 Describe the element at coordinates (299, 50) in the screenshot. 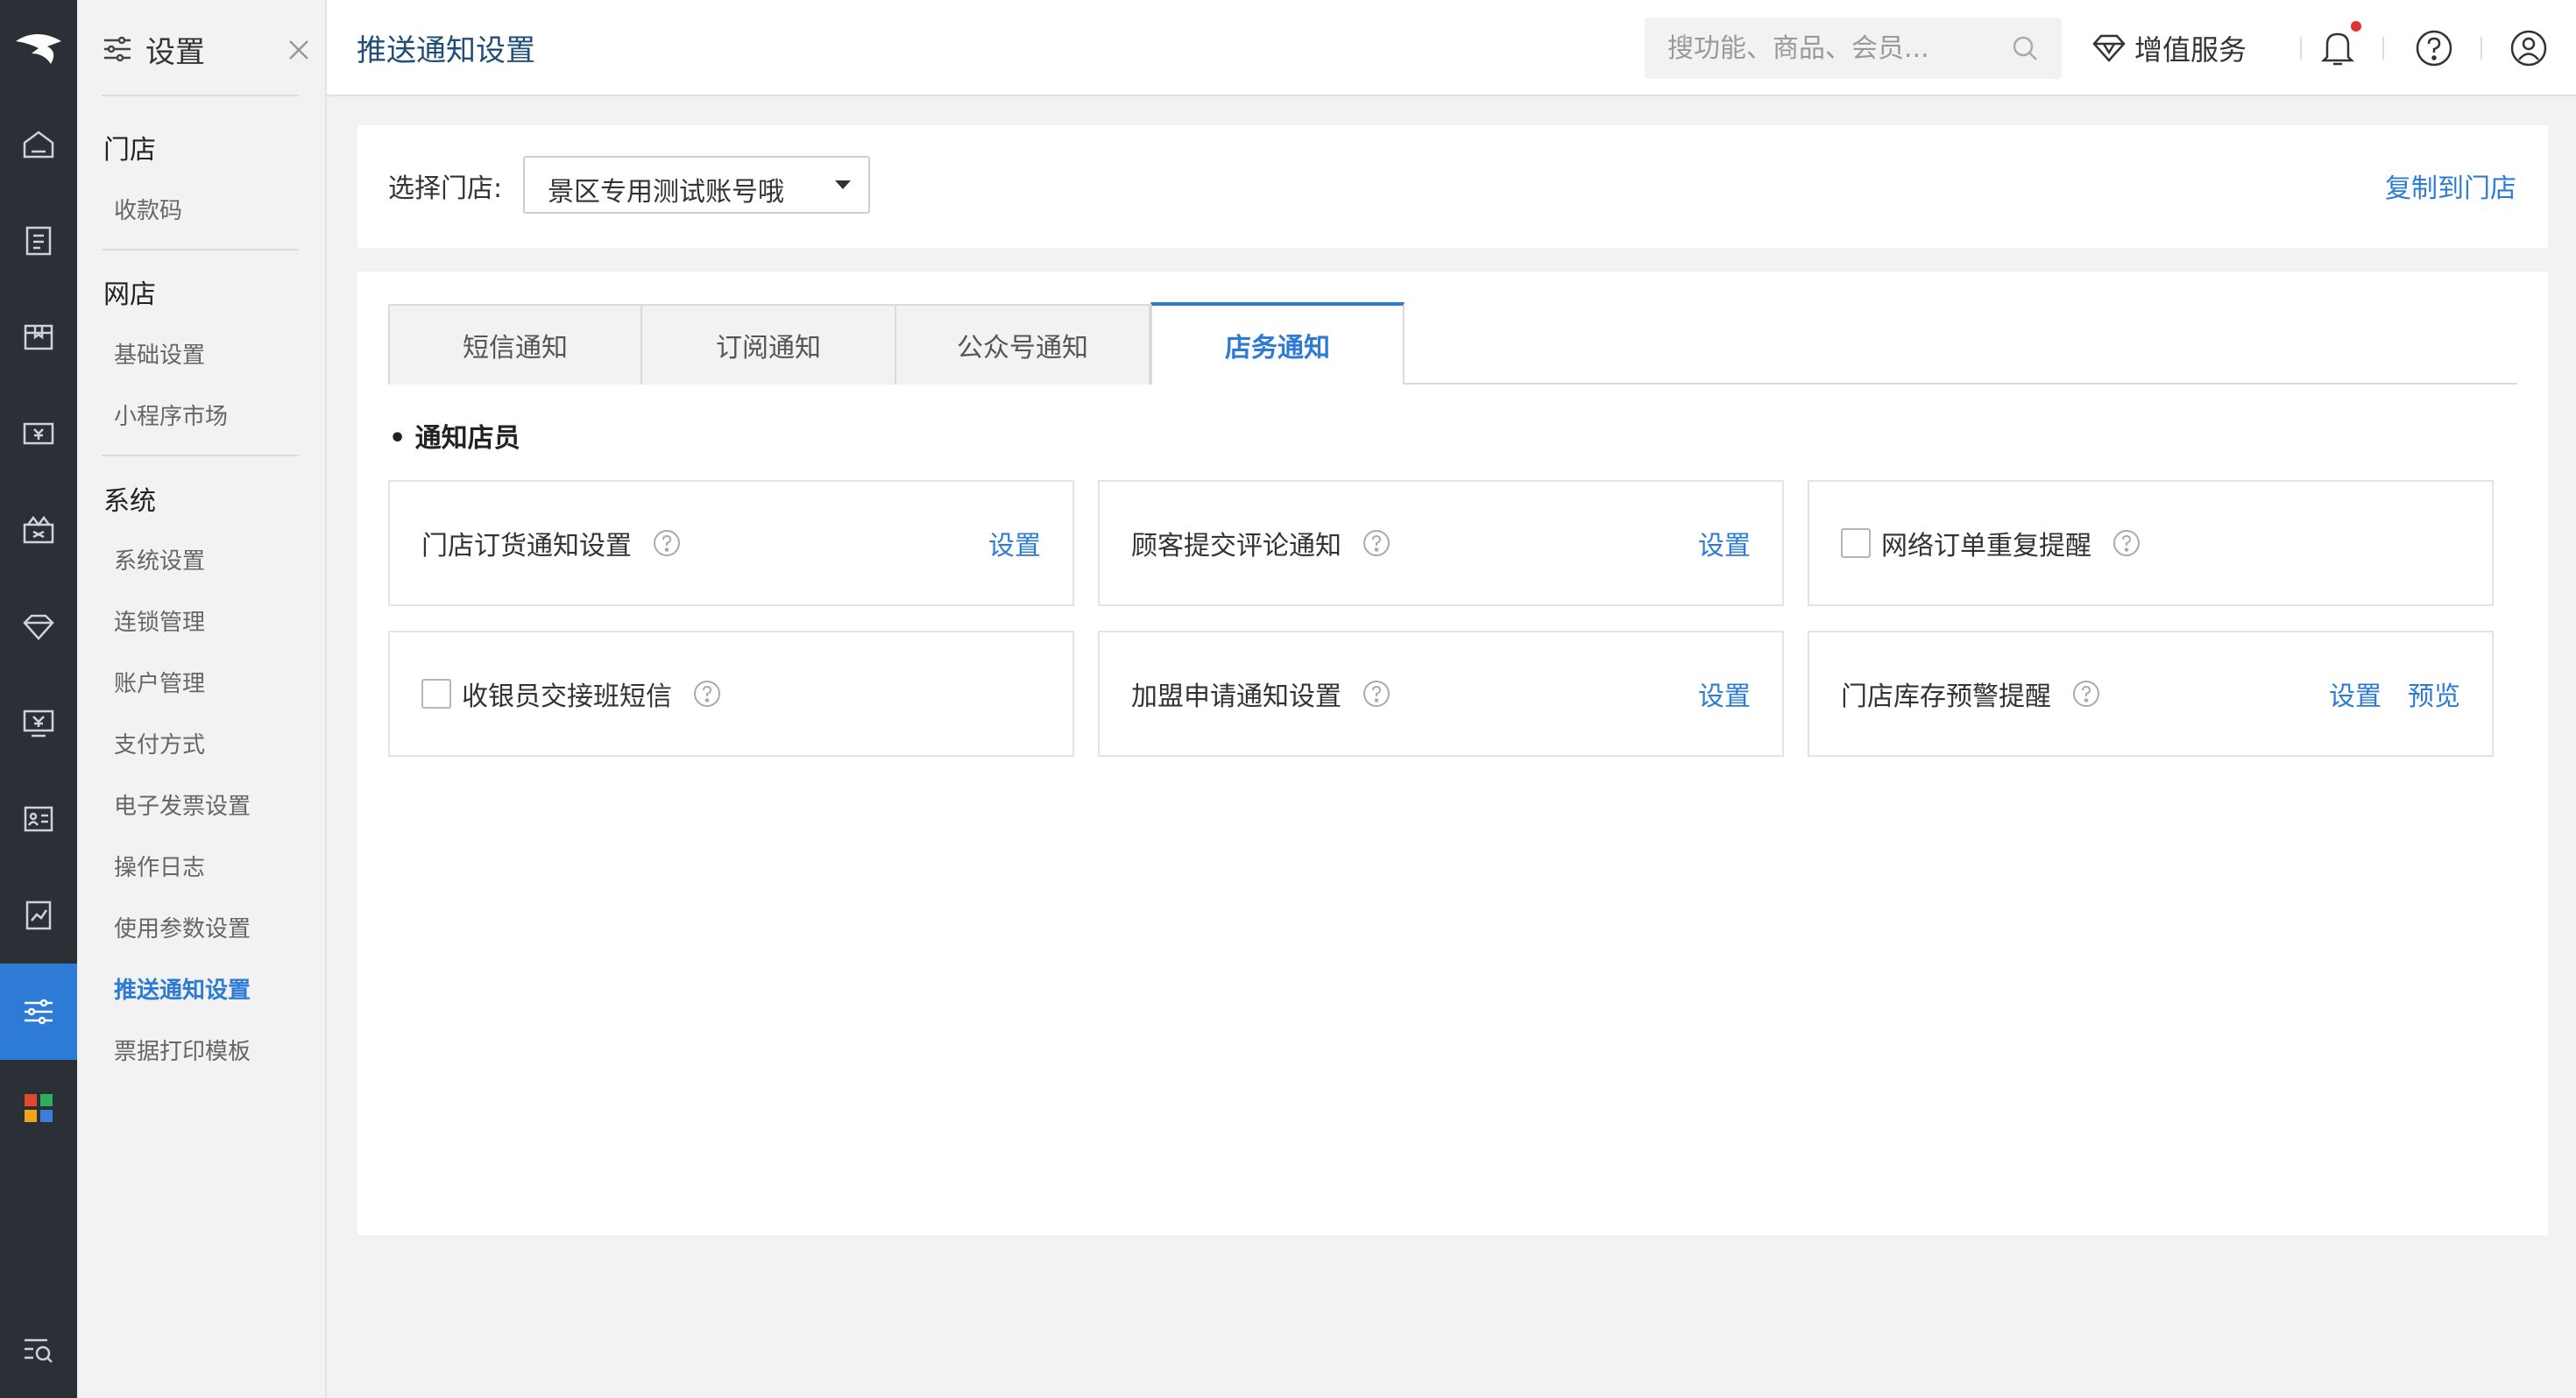

I see `close-icon` at that location.